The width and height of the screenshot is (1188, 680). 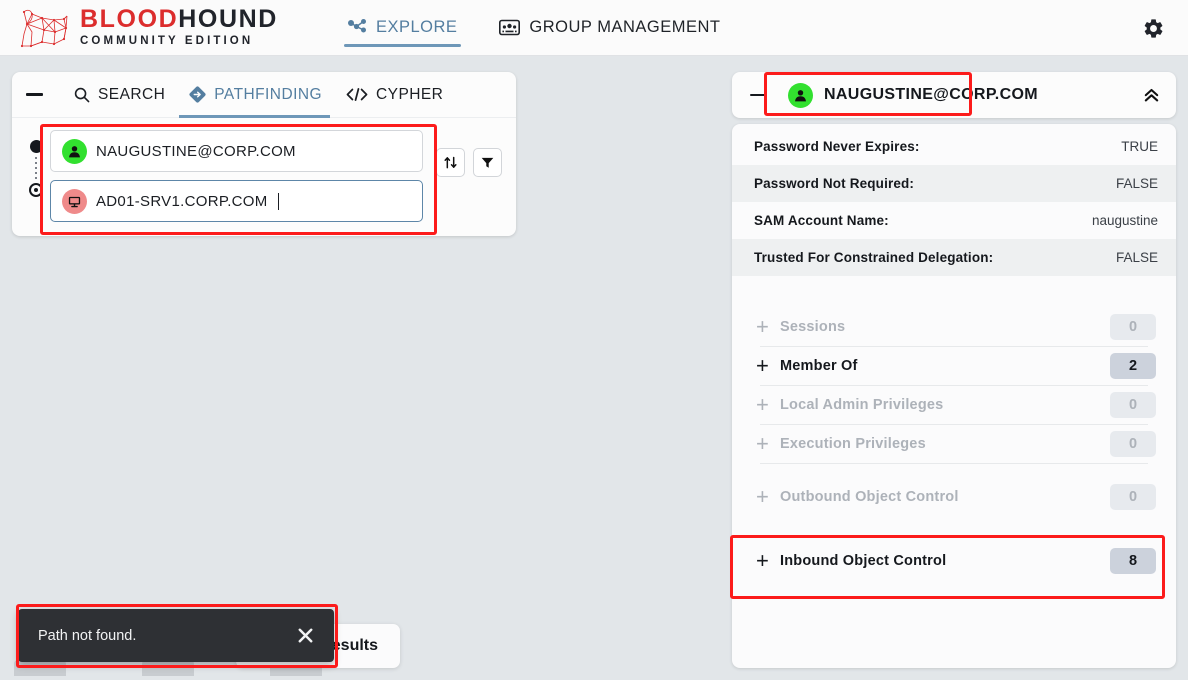 What do you see at coordinates (834, 183) in the screenshot?
I see `property-key: Password Not Required:` at bounding box center [834, 183].